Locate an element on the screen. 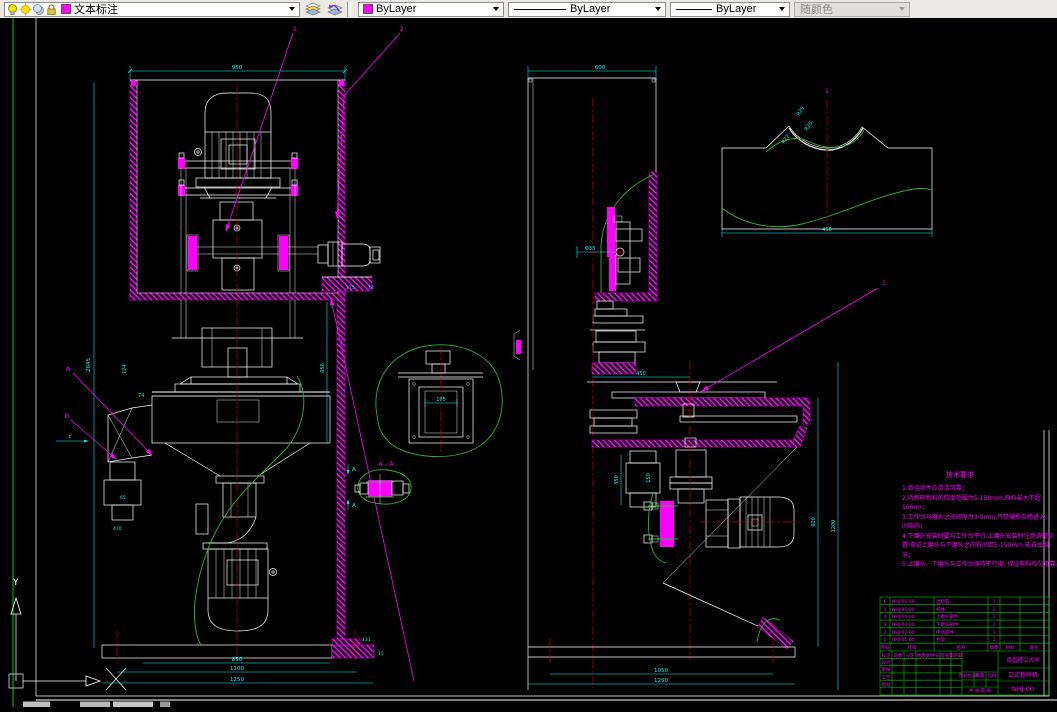 The width and height of the screenshot is (1057, 712). stage-label: 比例 is located at coordinates (992, 675).